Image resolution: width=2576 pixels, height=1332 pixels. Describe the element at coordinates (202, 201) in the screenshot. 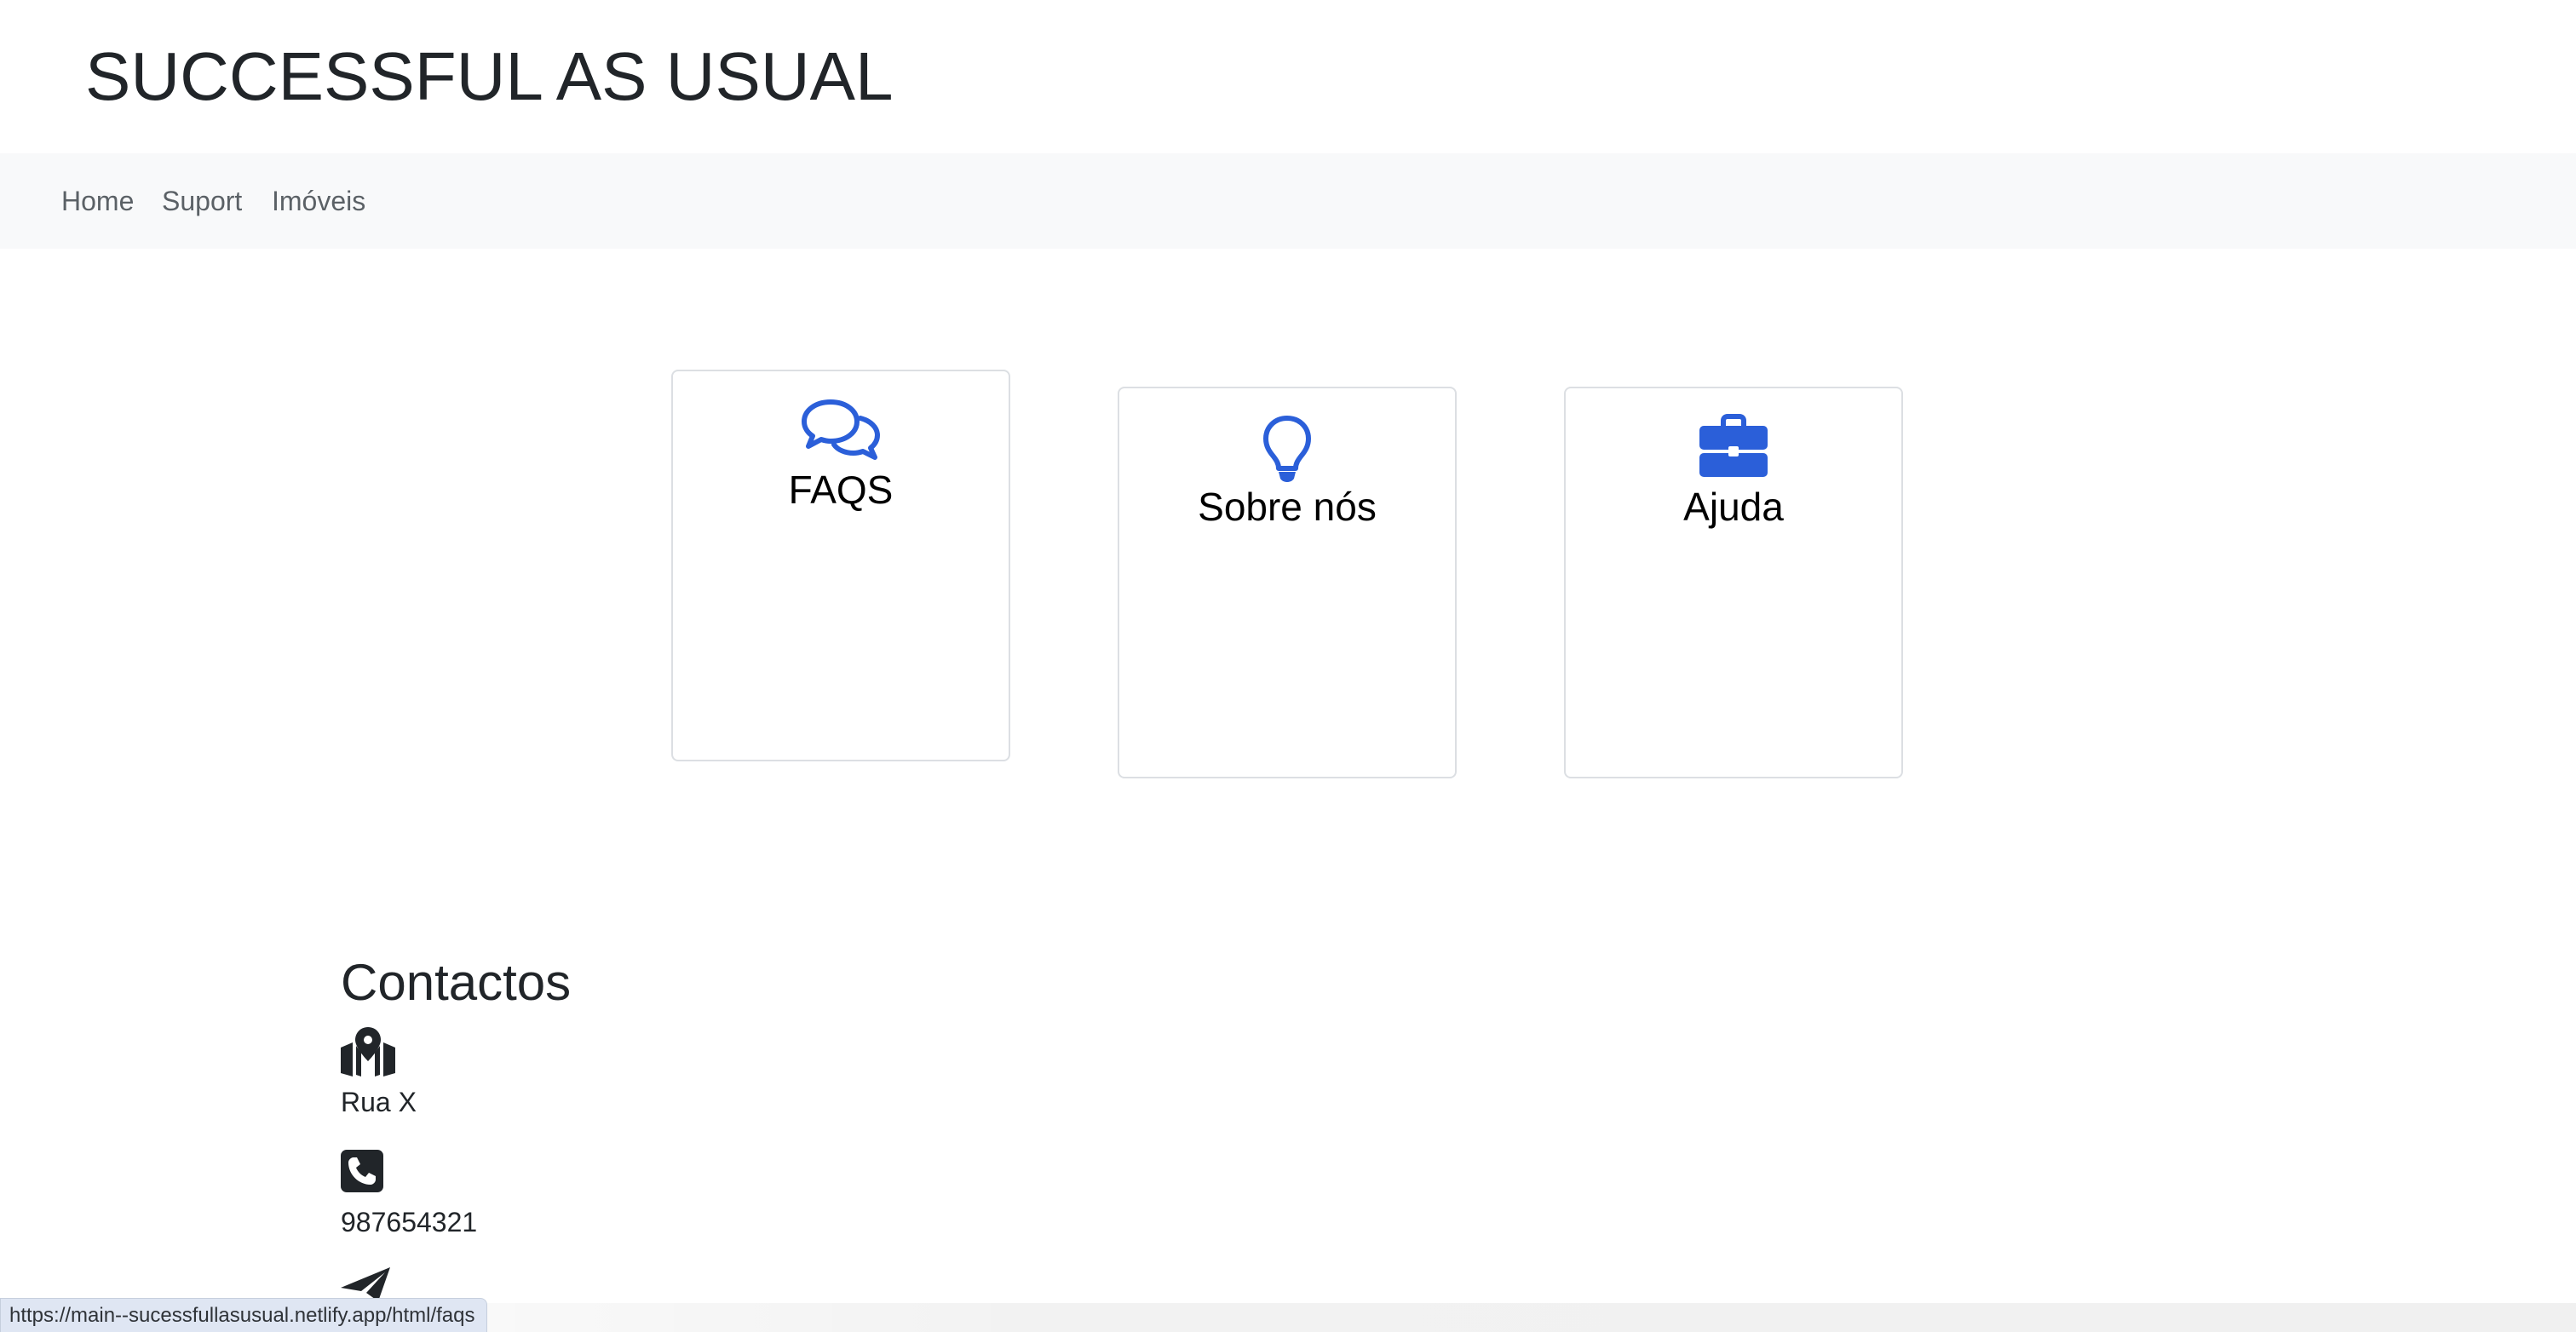

I see `nav-link-suport: Suport` at that location.